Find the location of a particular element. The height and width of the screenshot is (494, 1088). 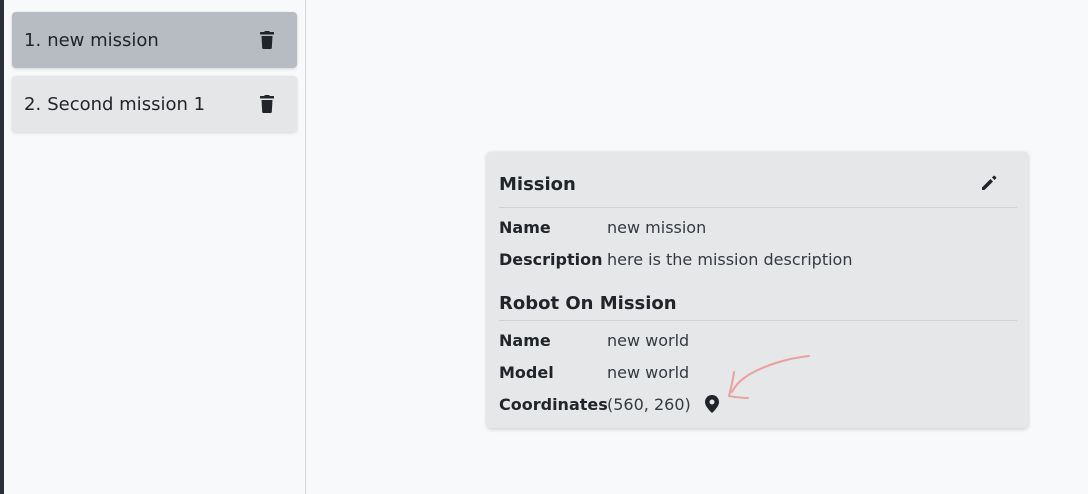

annotation-arrow is located at coordinates (769, 377).